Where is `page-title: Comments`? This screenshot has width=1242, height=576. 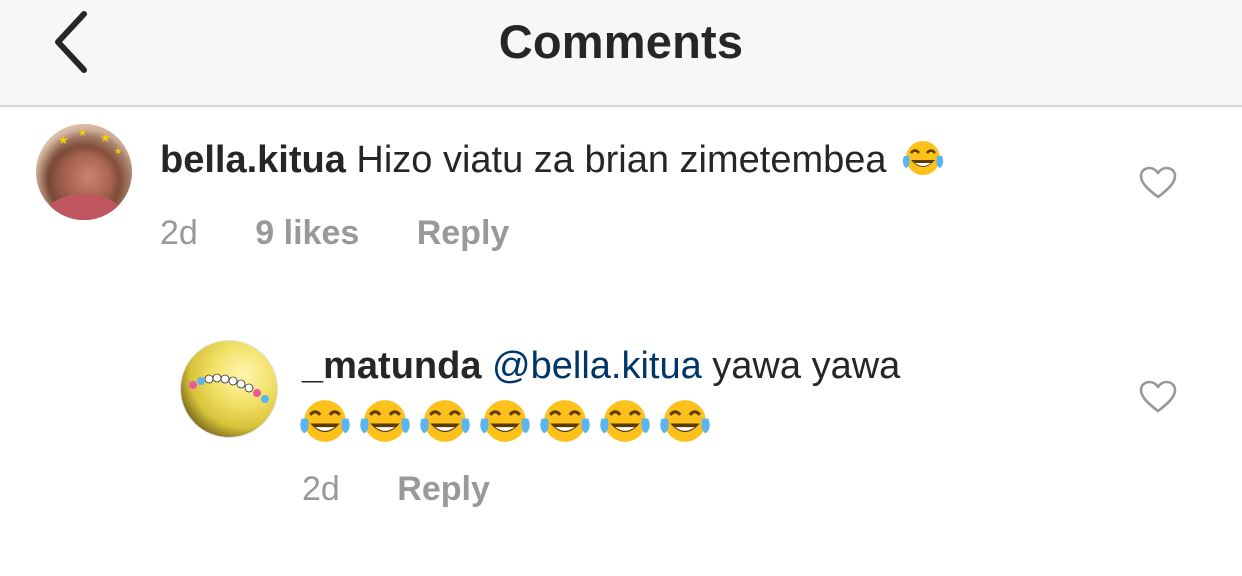
page-title: Comments is located at coordinates (621, 41).